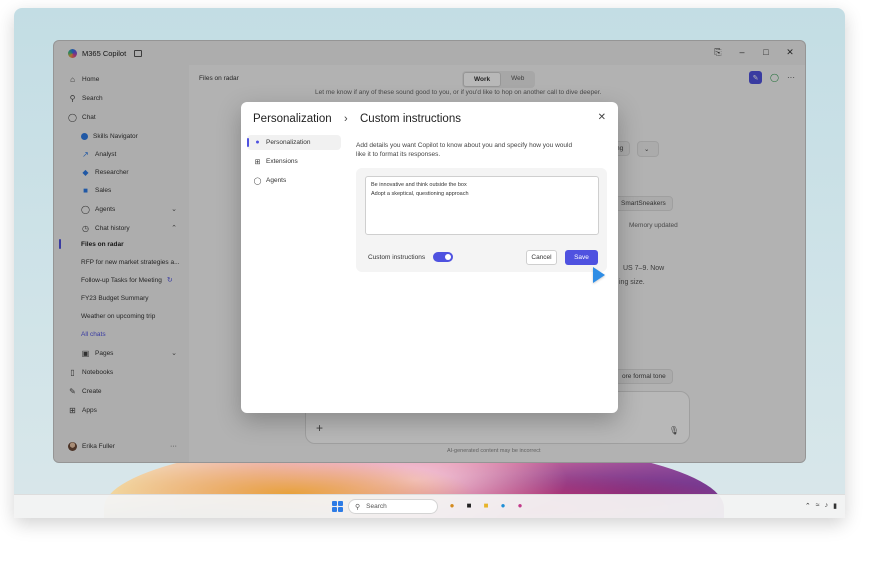  I want to click on custom-instructions-toggle, so click(443, 257).